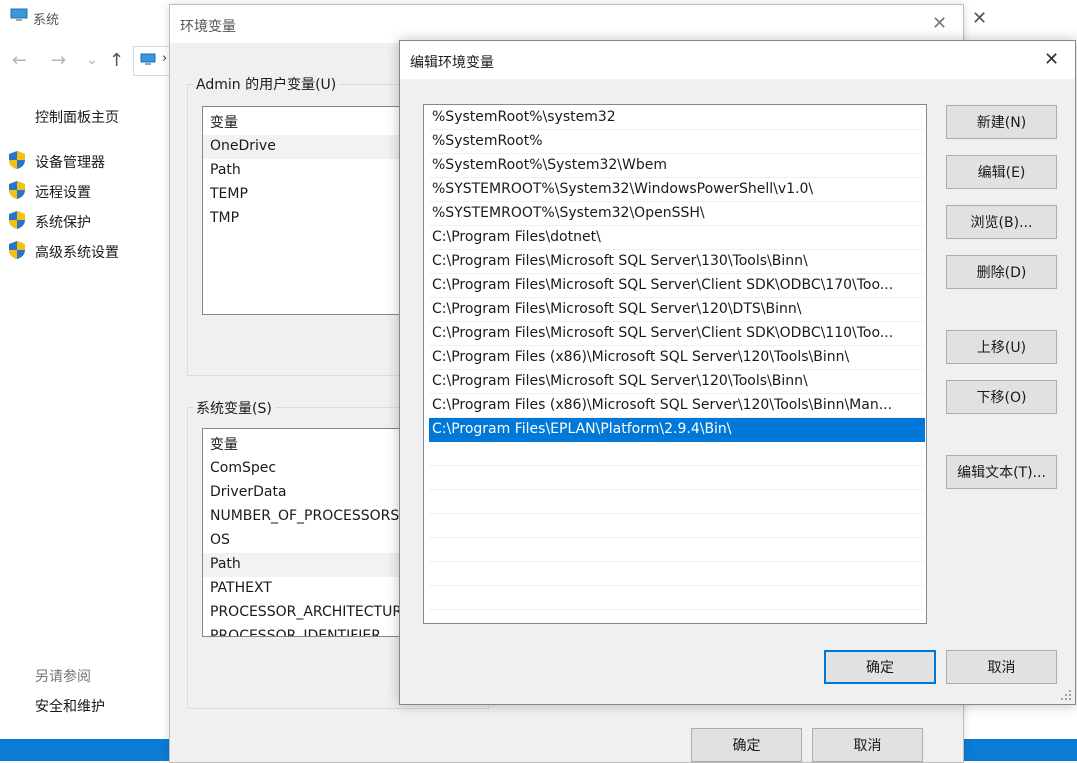  What do you see at coordinates (452, 63) in the screenshot?
I see `edit-dialog-title: 编辑环境变量` at bounding box center [452, 63].